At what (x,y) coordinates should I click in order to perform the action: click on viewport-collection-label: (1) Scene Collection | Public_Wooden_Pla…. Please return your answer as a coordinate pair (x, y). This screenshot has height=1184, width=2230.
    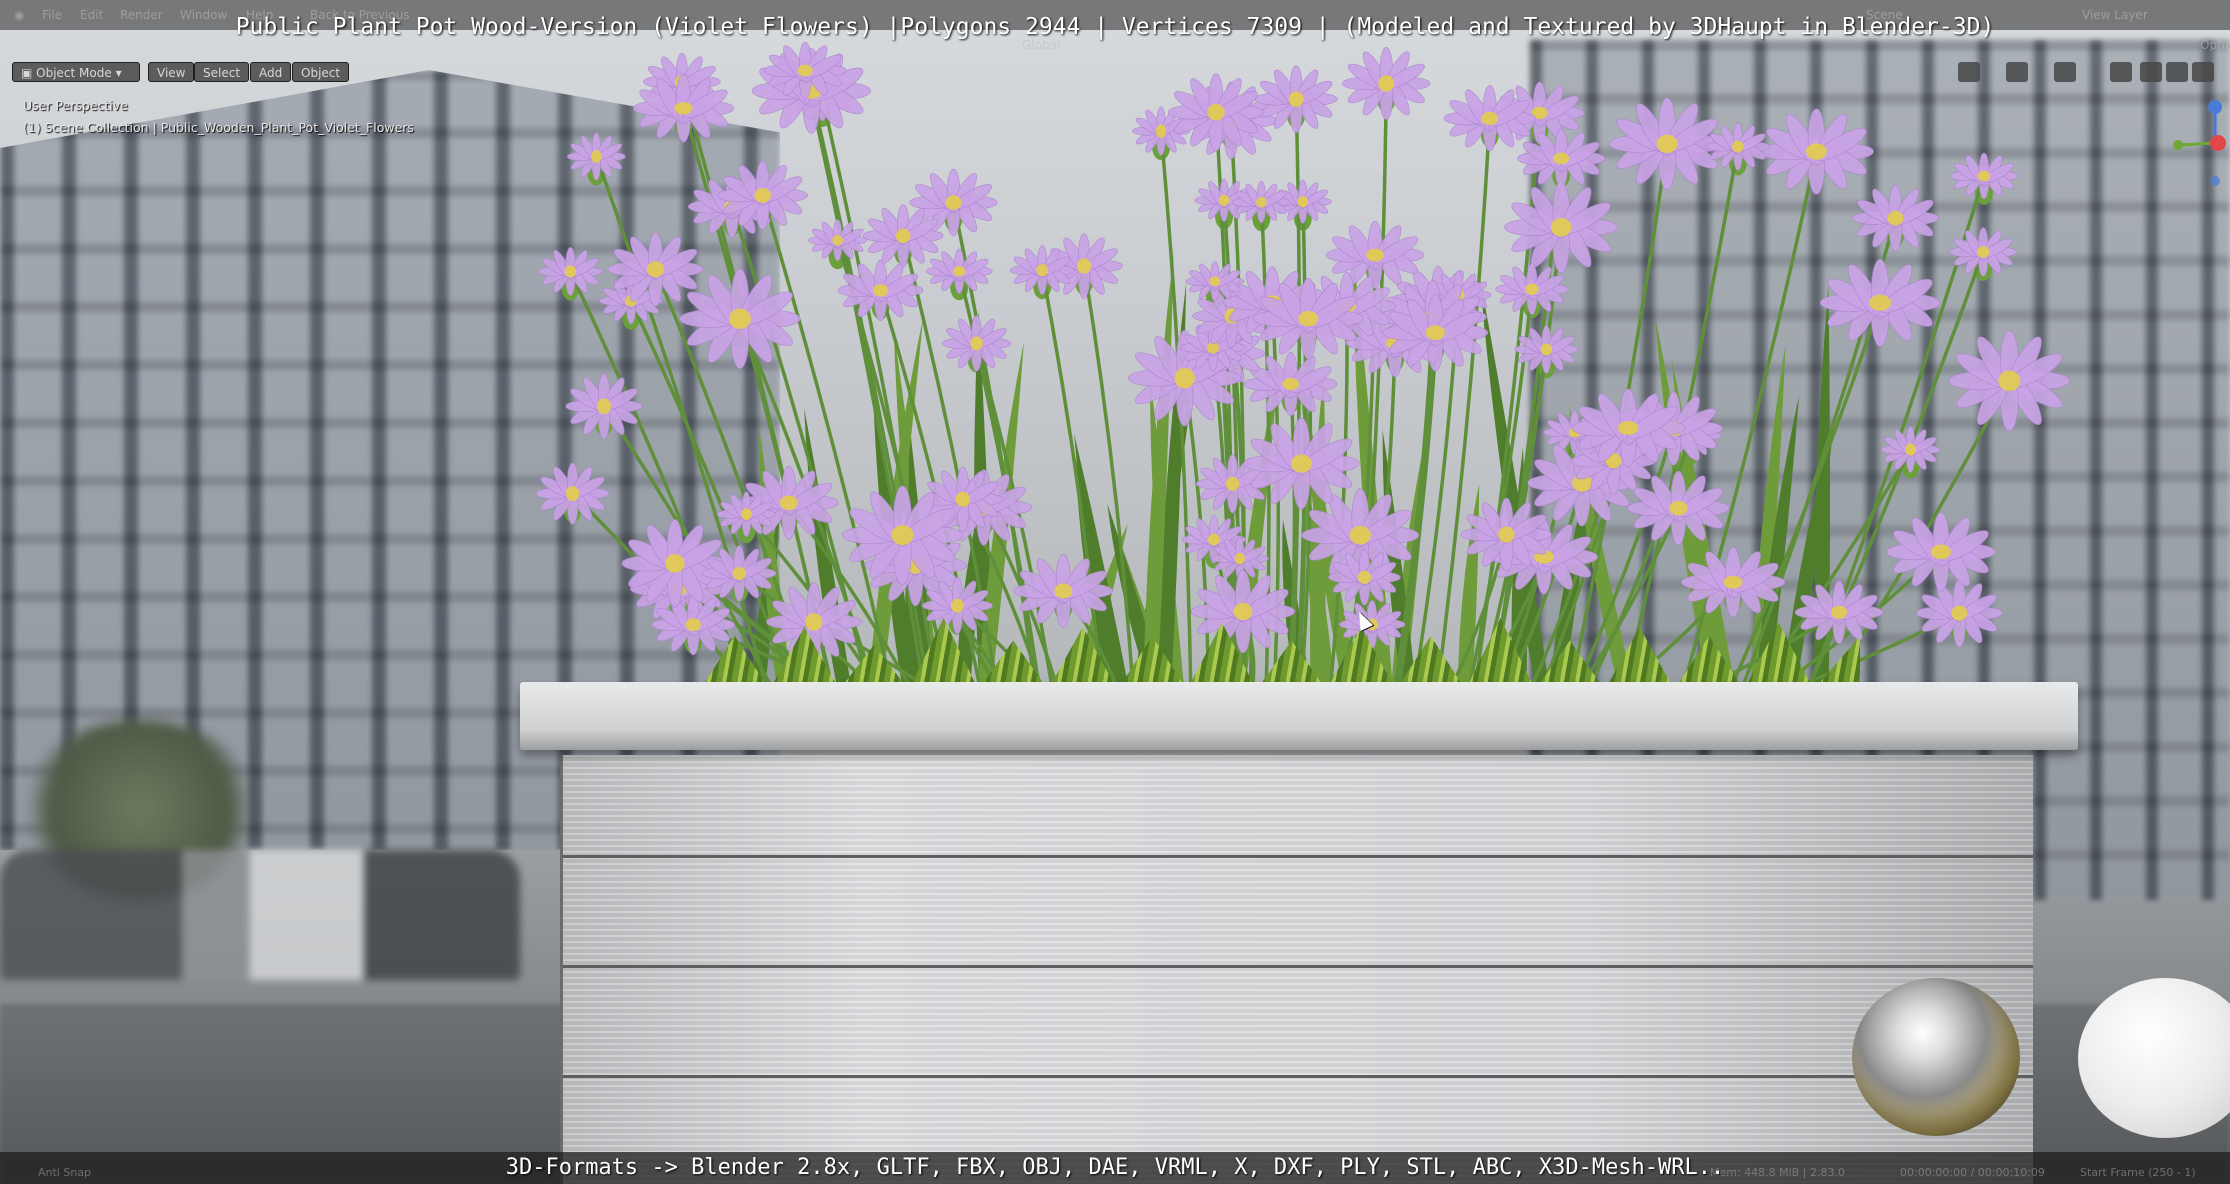
    Looking at the image, I should click on (218, 127).